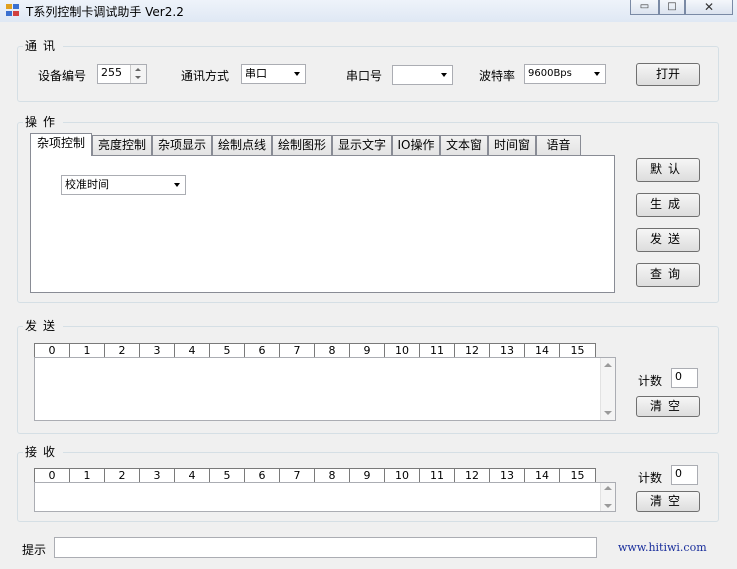 The image size is (737, 569). Describe the element at coordinates (364, 76) in the screenshot. I see `port-label: 串口号` at that location.